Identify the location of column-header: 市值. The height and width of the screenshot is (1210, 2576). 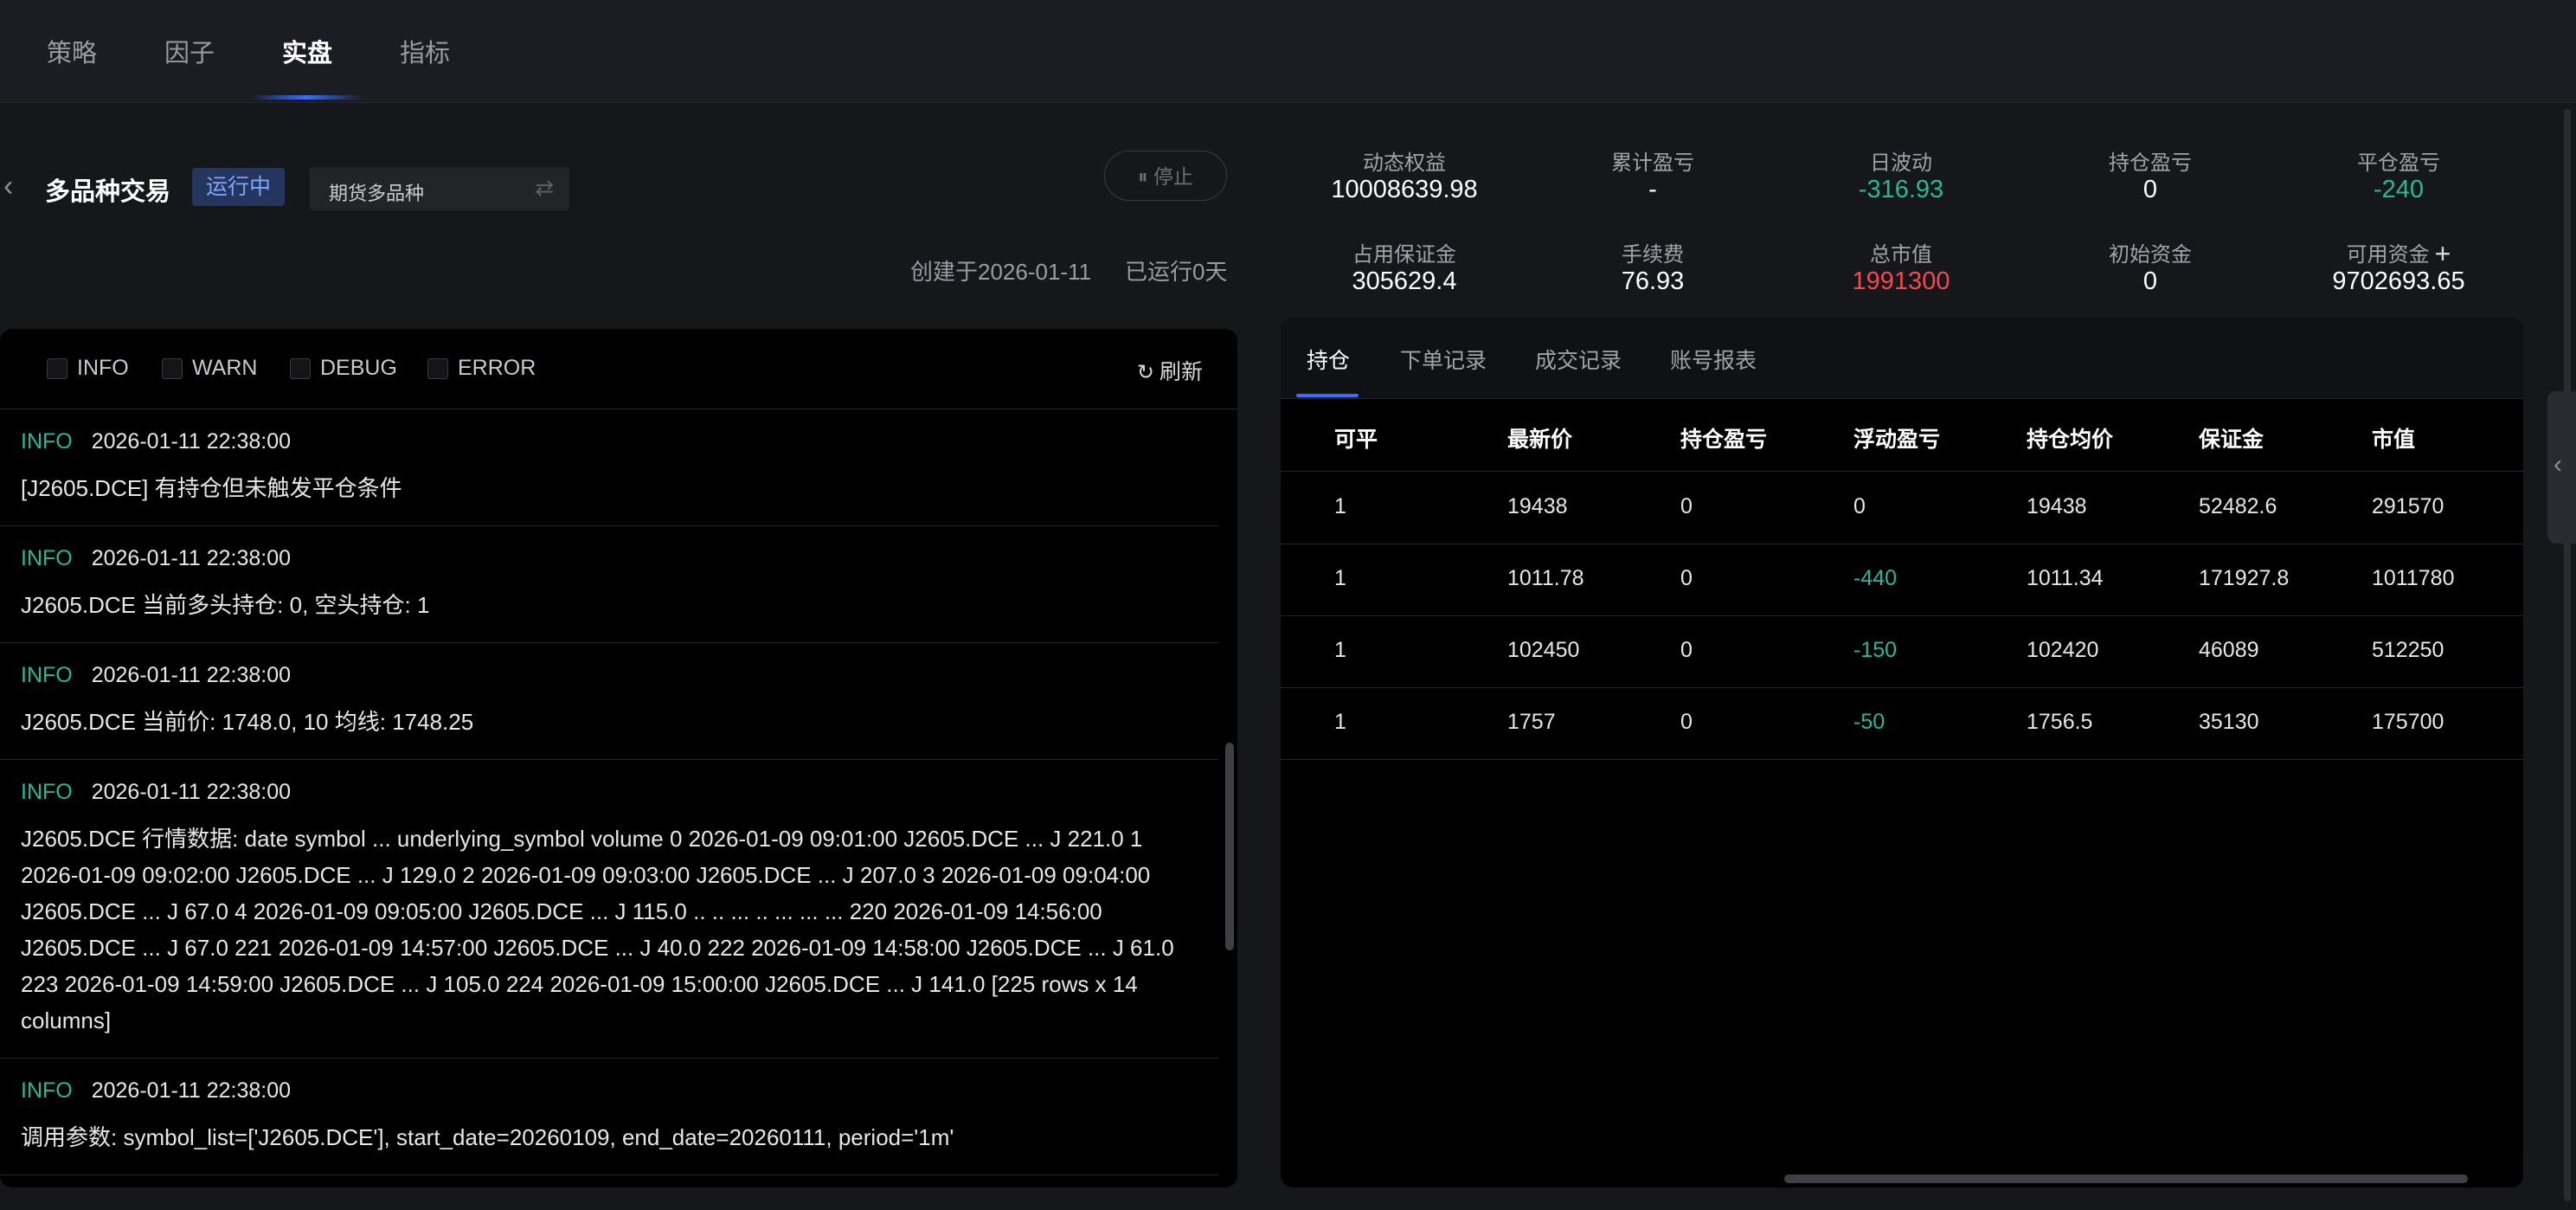
(2394, 438).